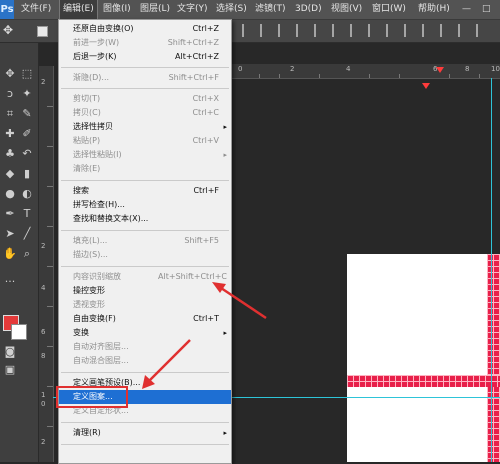 This screenshot has height=464, width=500. Describe the element at coordinates (414, 431) in the screenshot. I see `watermark: Baidu经验` at that location.